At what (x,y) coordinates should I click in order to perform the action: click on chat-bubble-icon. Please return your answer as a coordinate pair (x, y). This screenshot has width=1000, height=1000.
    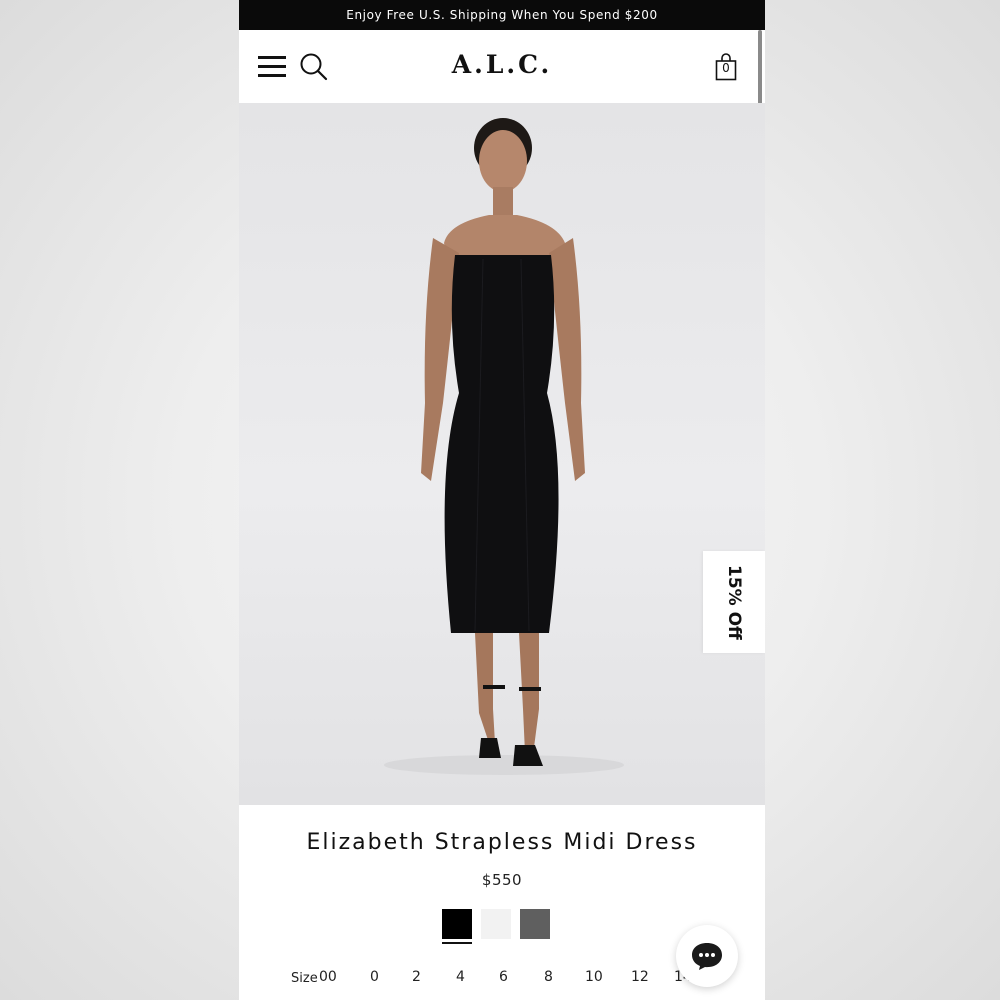
    Looking at the image, I should click on (707, 956).